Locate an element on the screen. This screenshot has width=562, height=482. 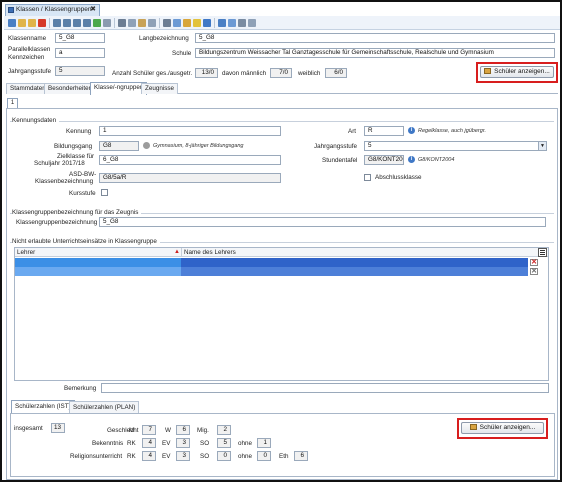
bemerkung-field is located at coordinates (325, 388).